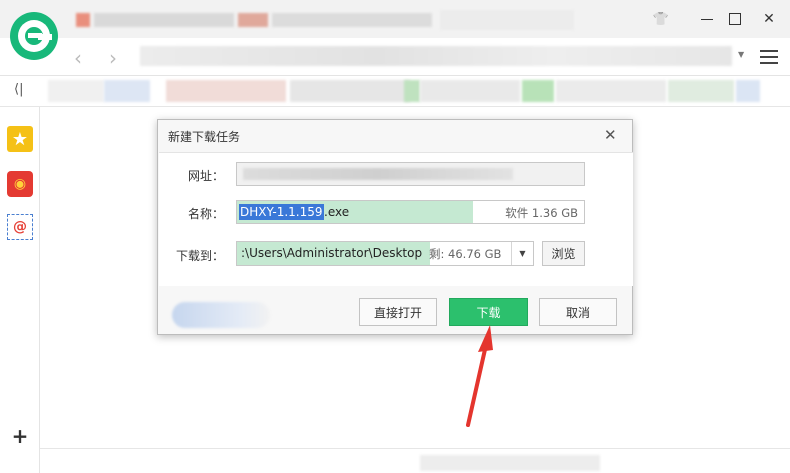  Describe the element at coordinates (436, 56) in the screenshot. I see `url-box` at that location.